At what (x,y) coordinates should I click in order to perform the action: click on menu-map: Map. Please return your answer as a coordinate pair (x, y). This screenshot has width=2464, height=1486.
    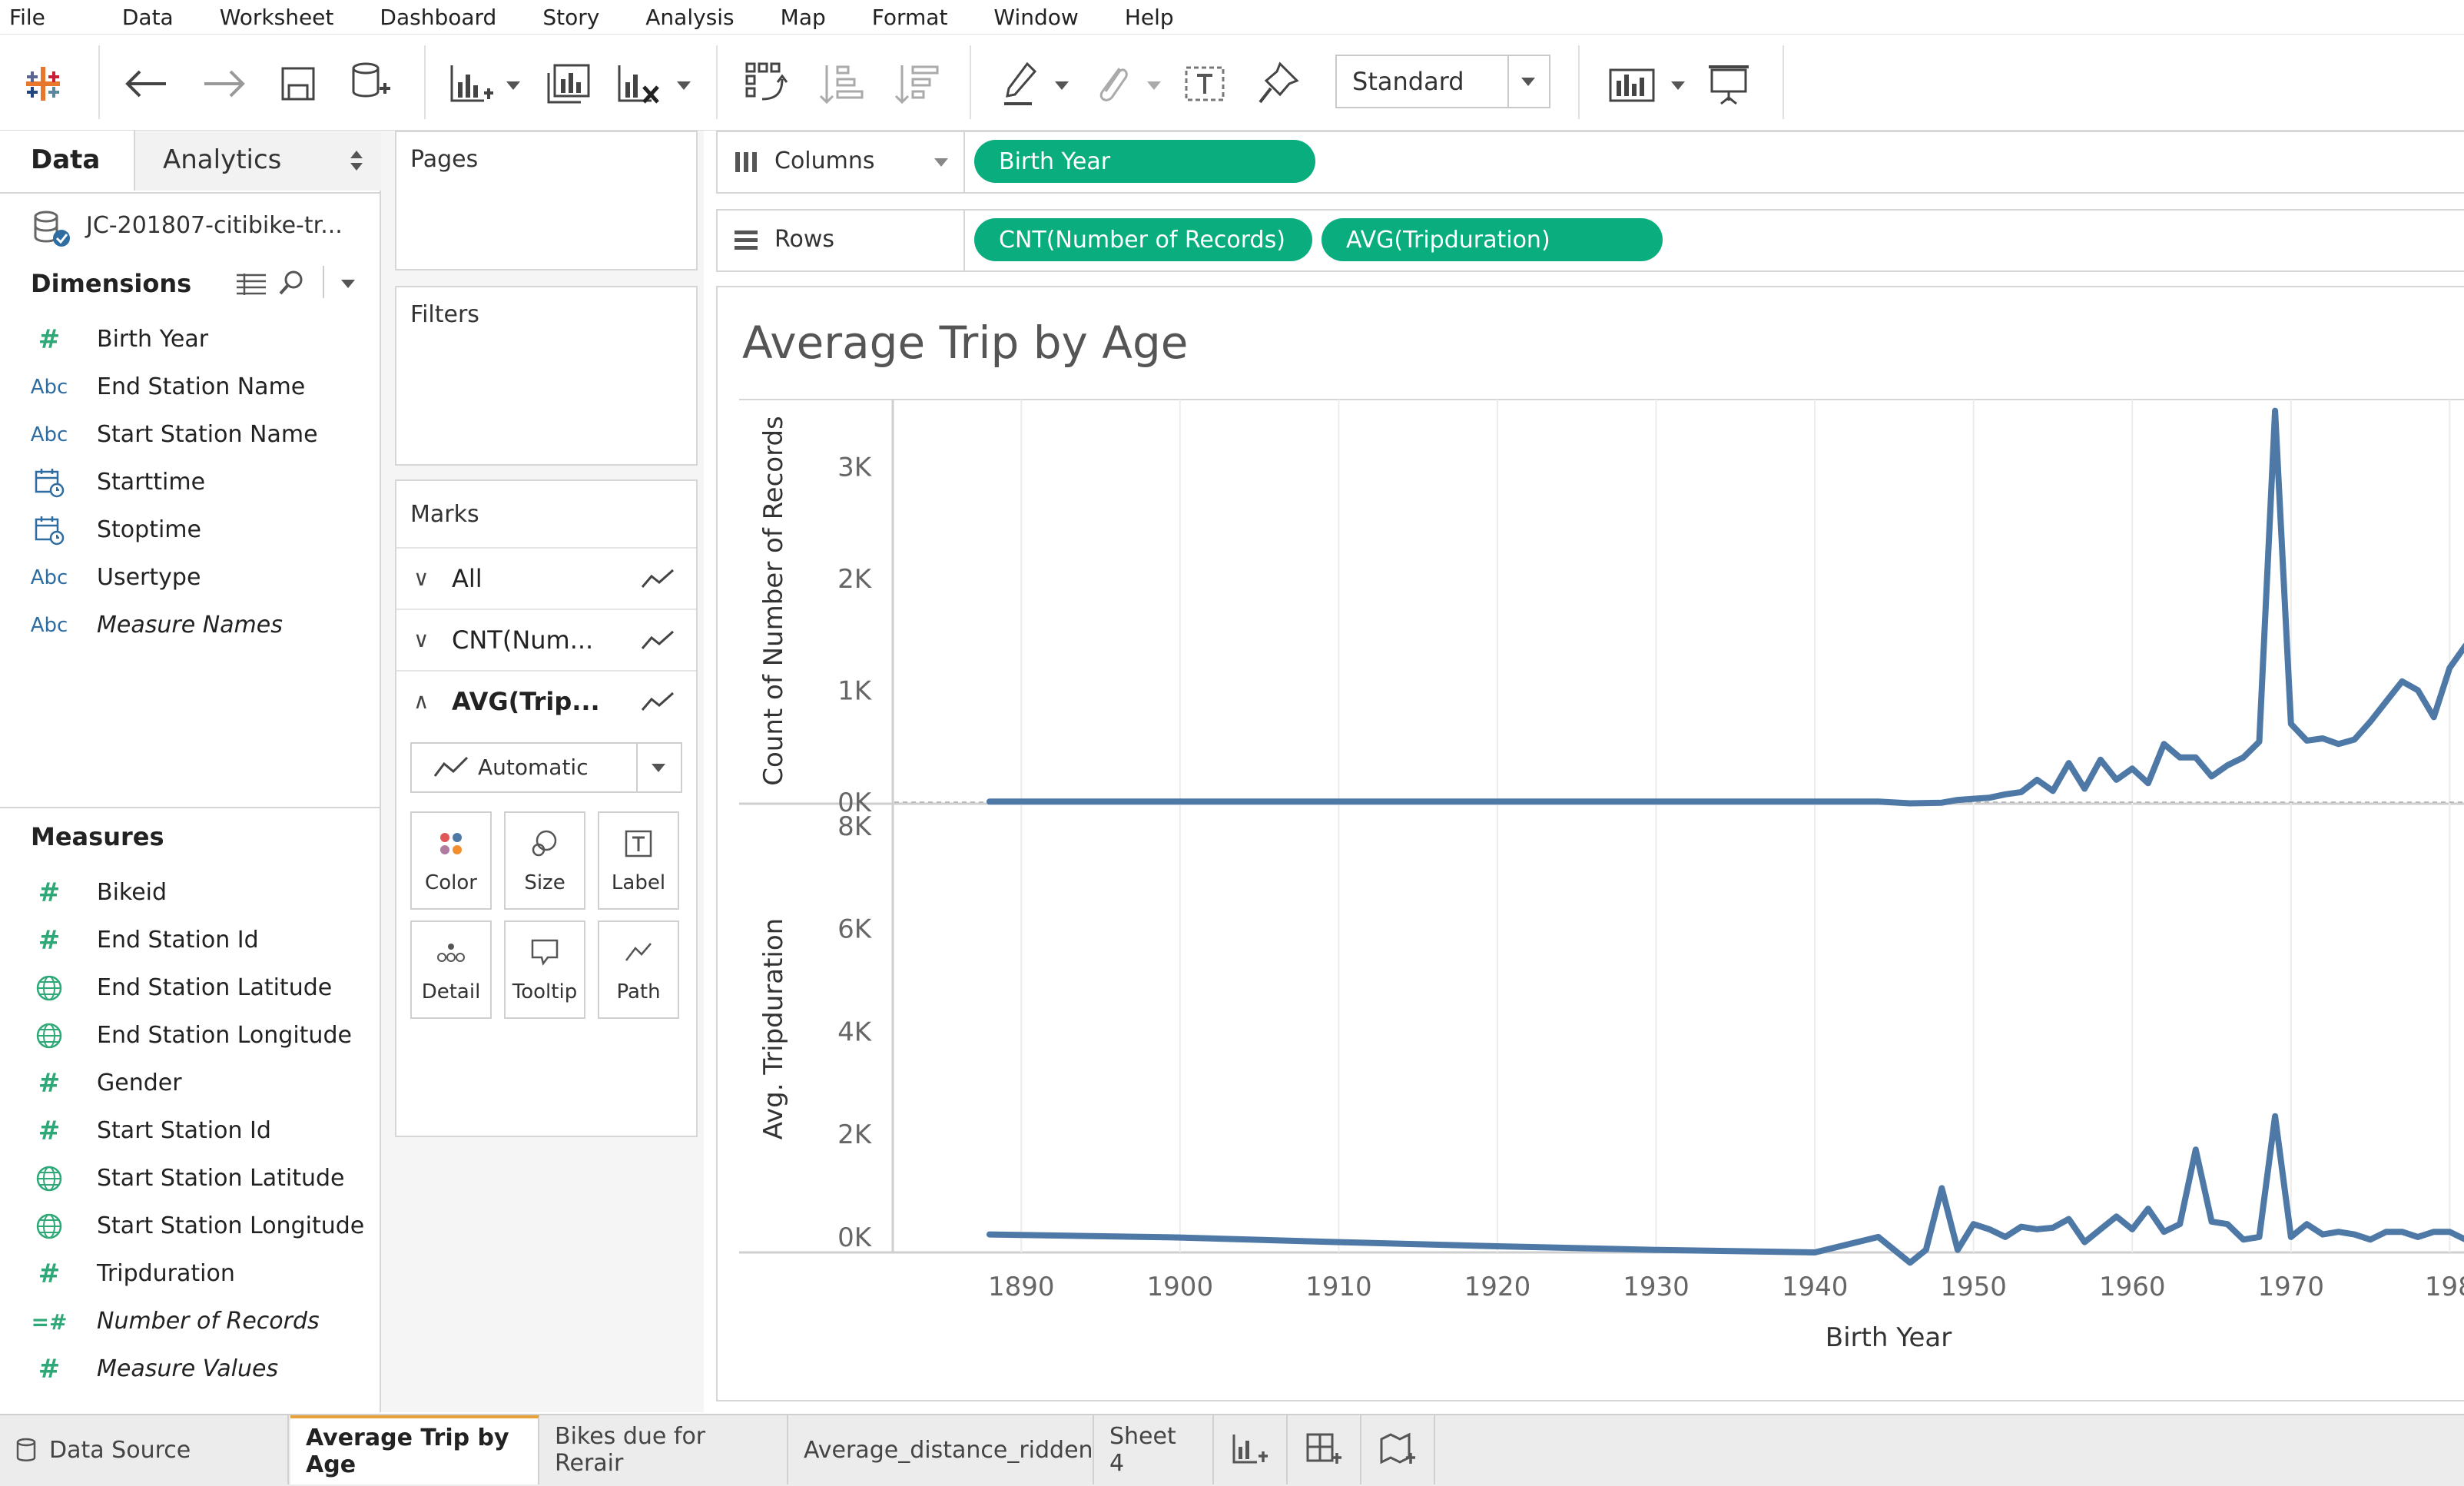
    Looking at the image, I should click on (804, 17).